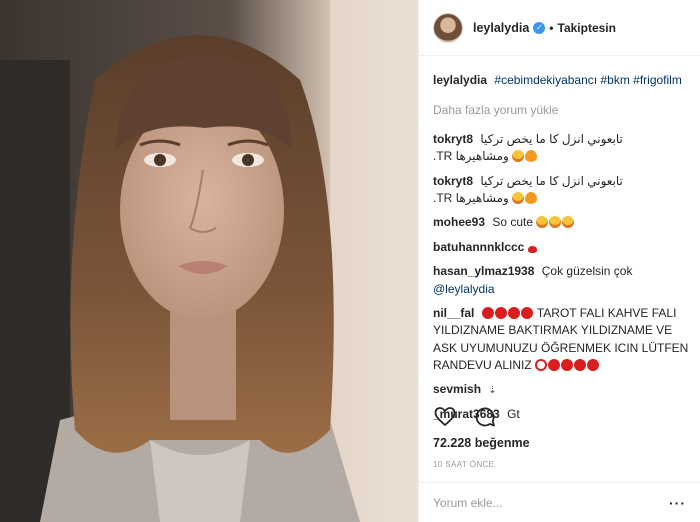  Describe the element at coordinates (677, 503) in the screenshot. I see `more-options-icon: ···` at that location.